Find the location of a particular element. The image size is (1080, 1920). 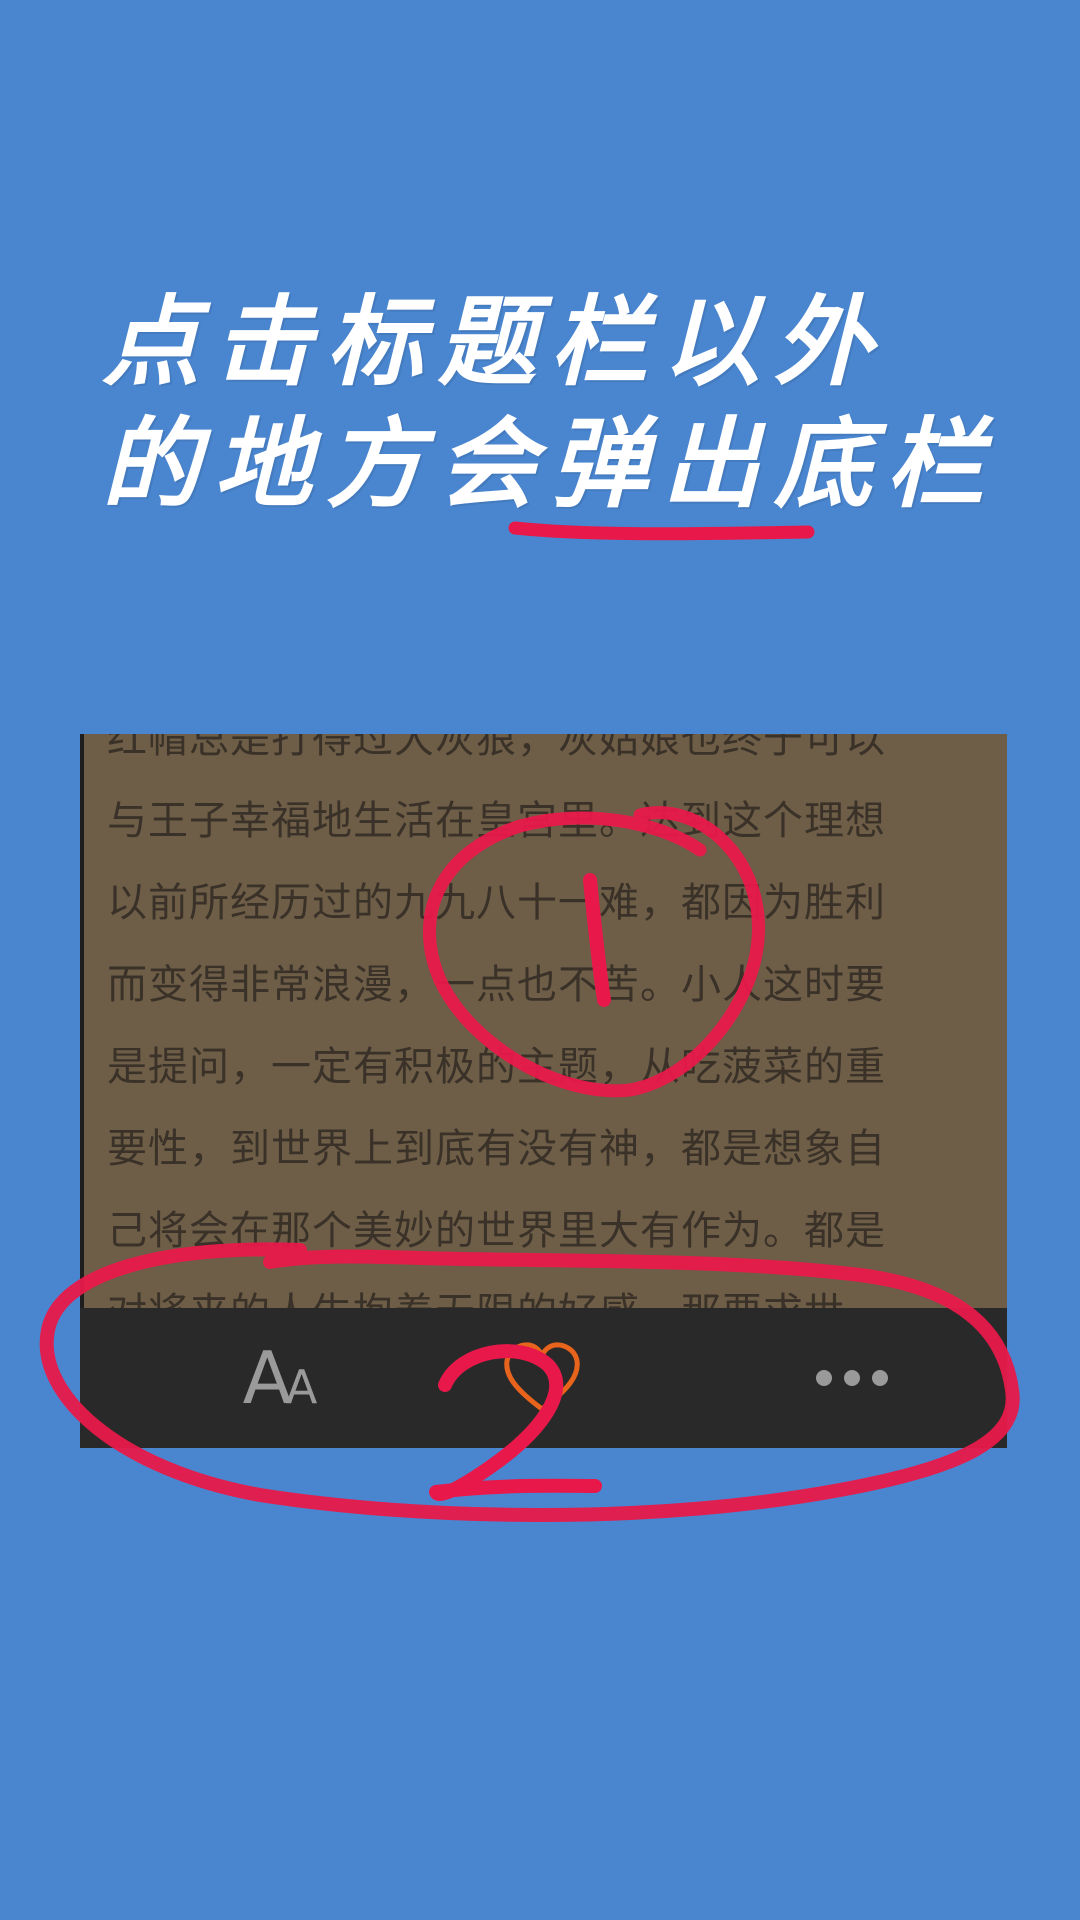

font-size-button: AA is located at coordinates (280, 1378).